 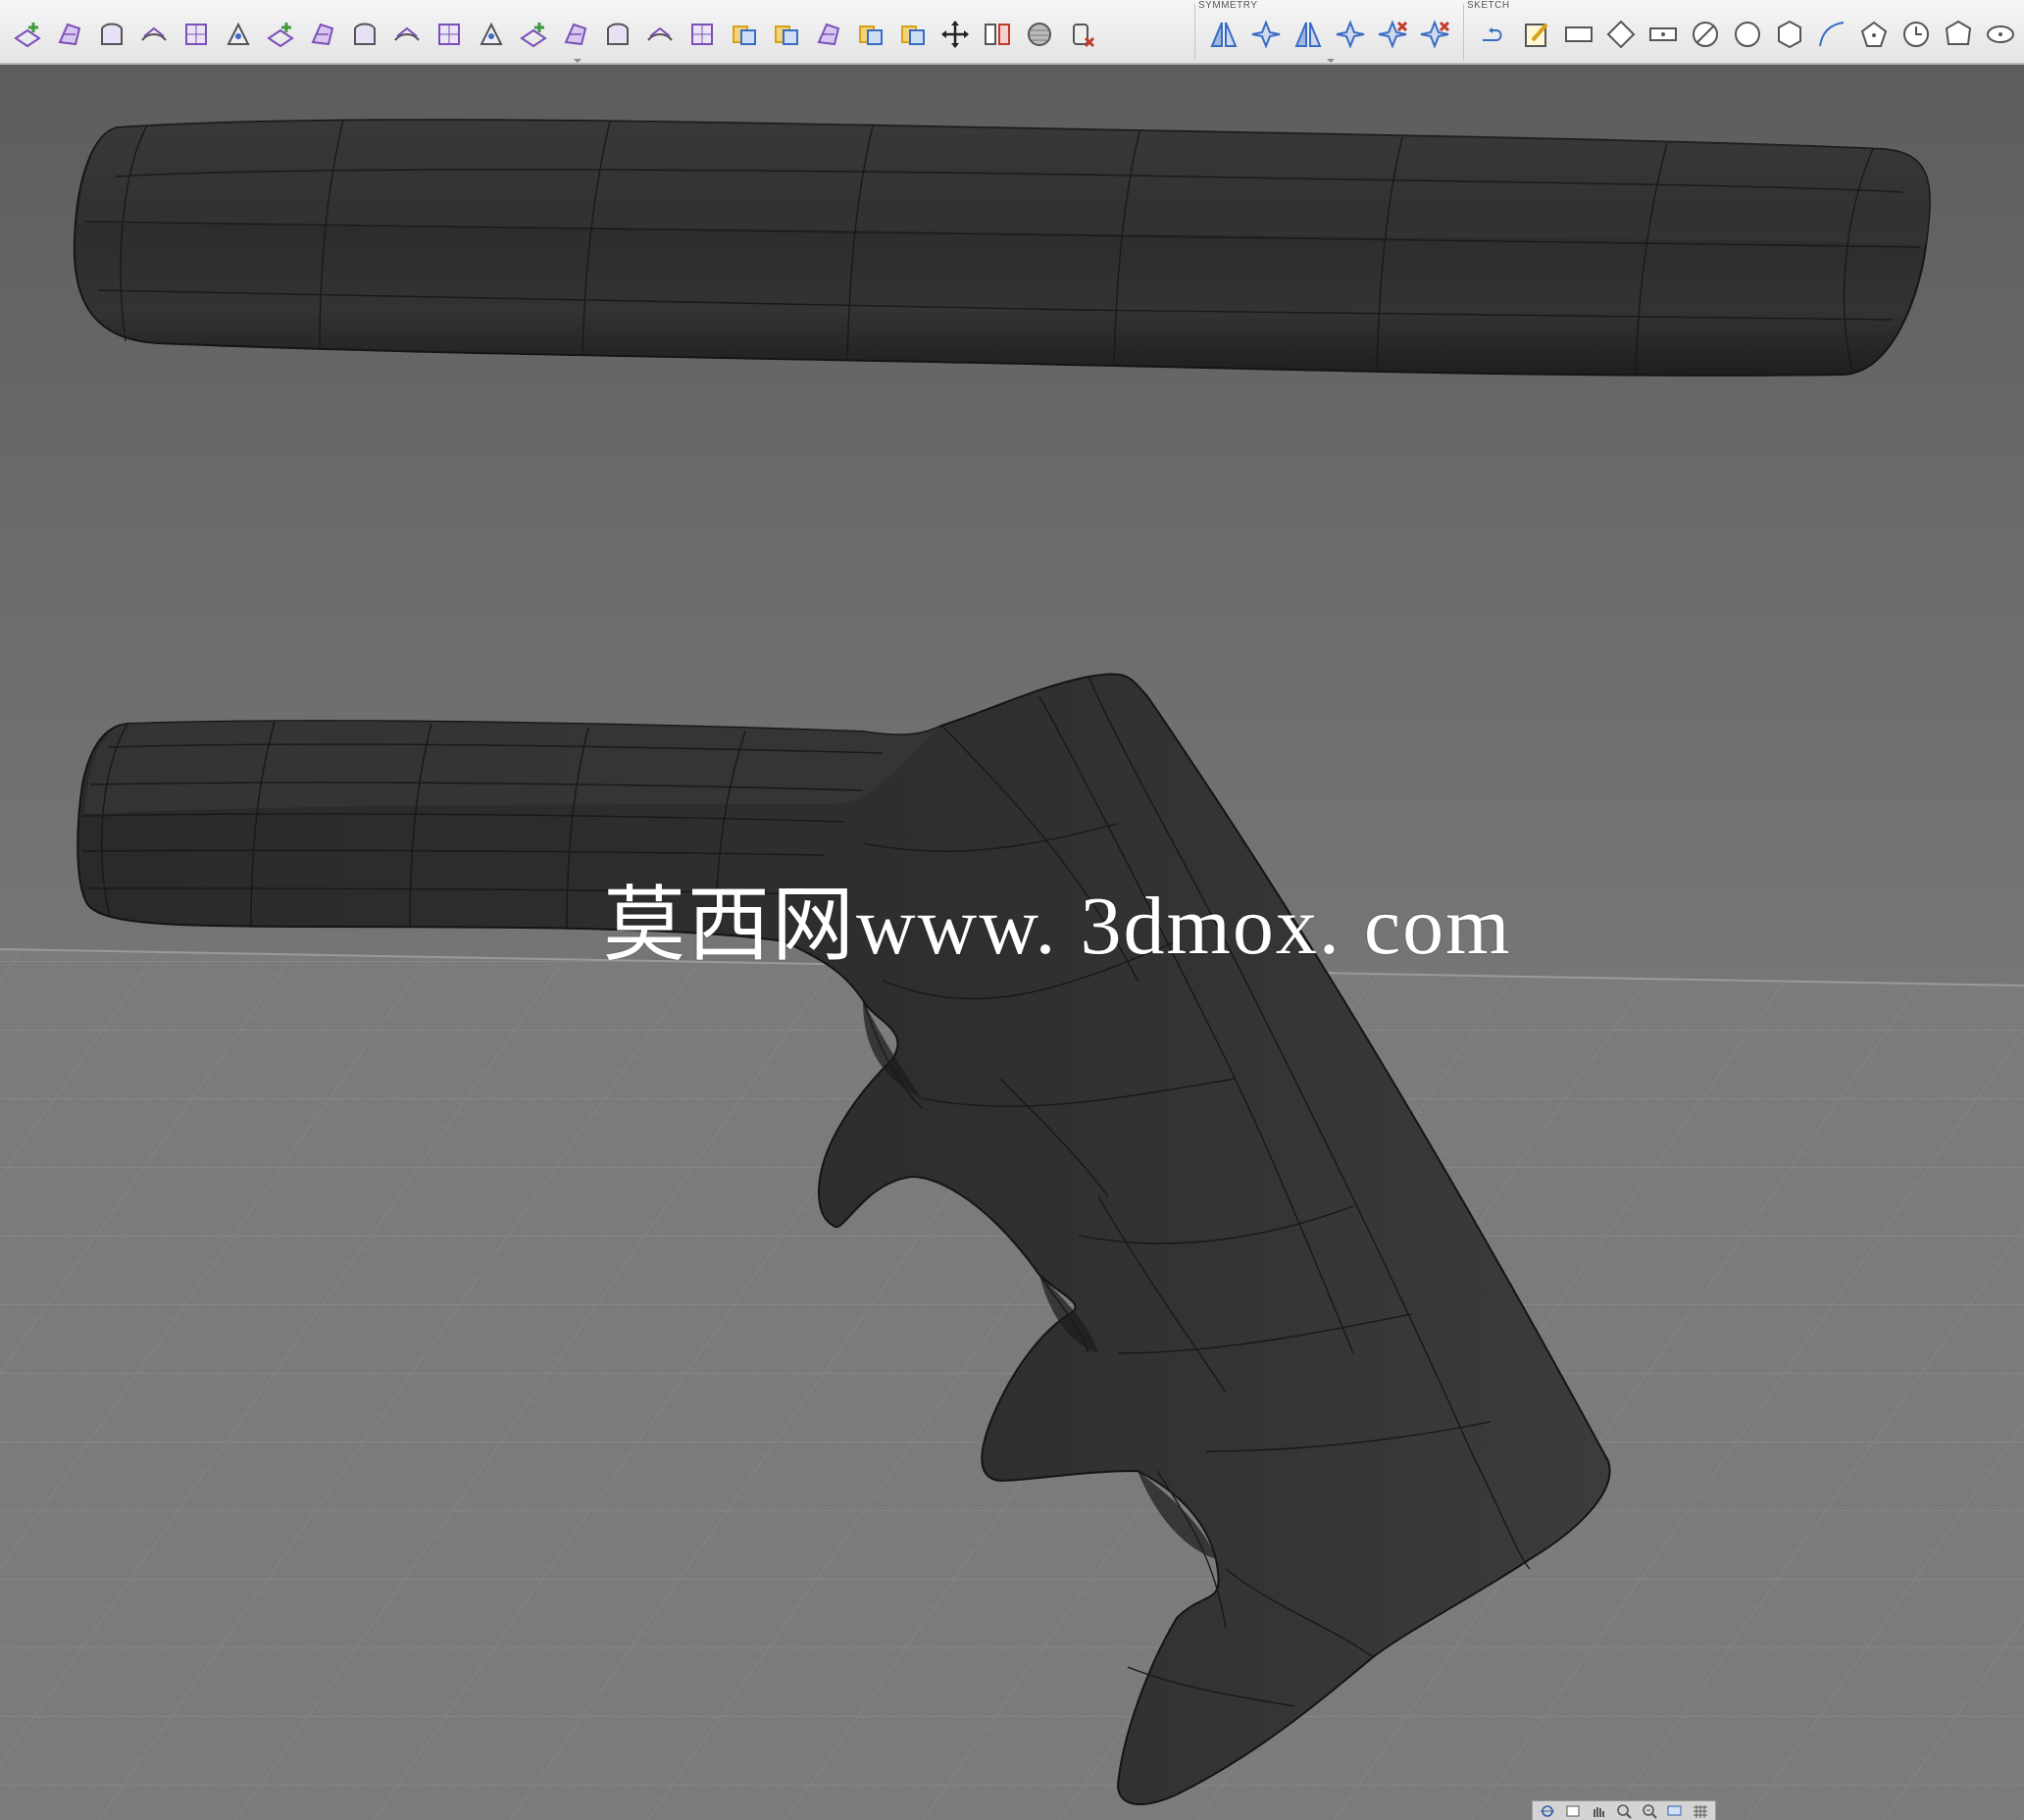 I want to click on symmetry-tool-group: SYMMETRY, so click(x=1331, y=31).